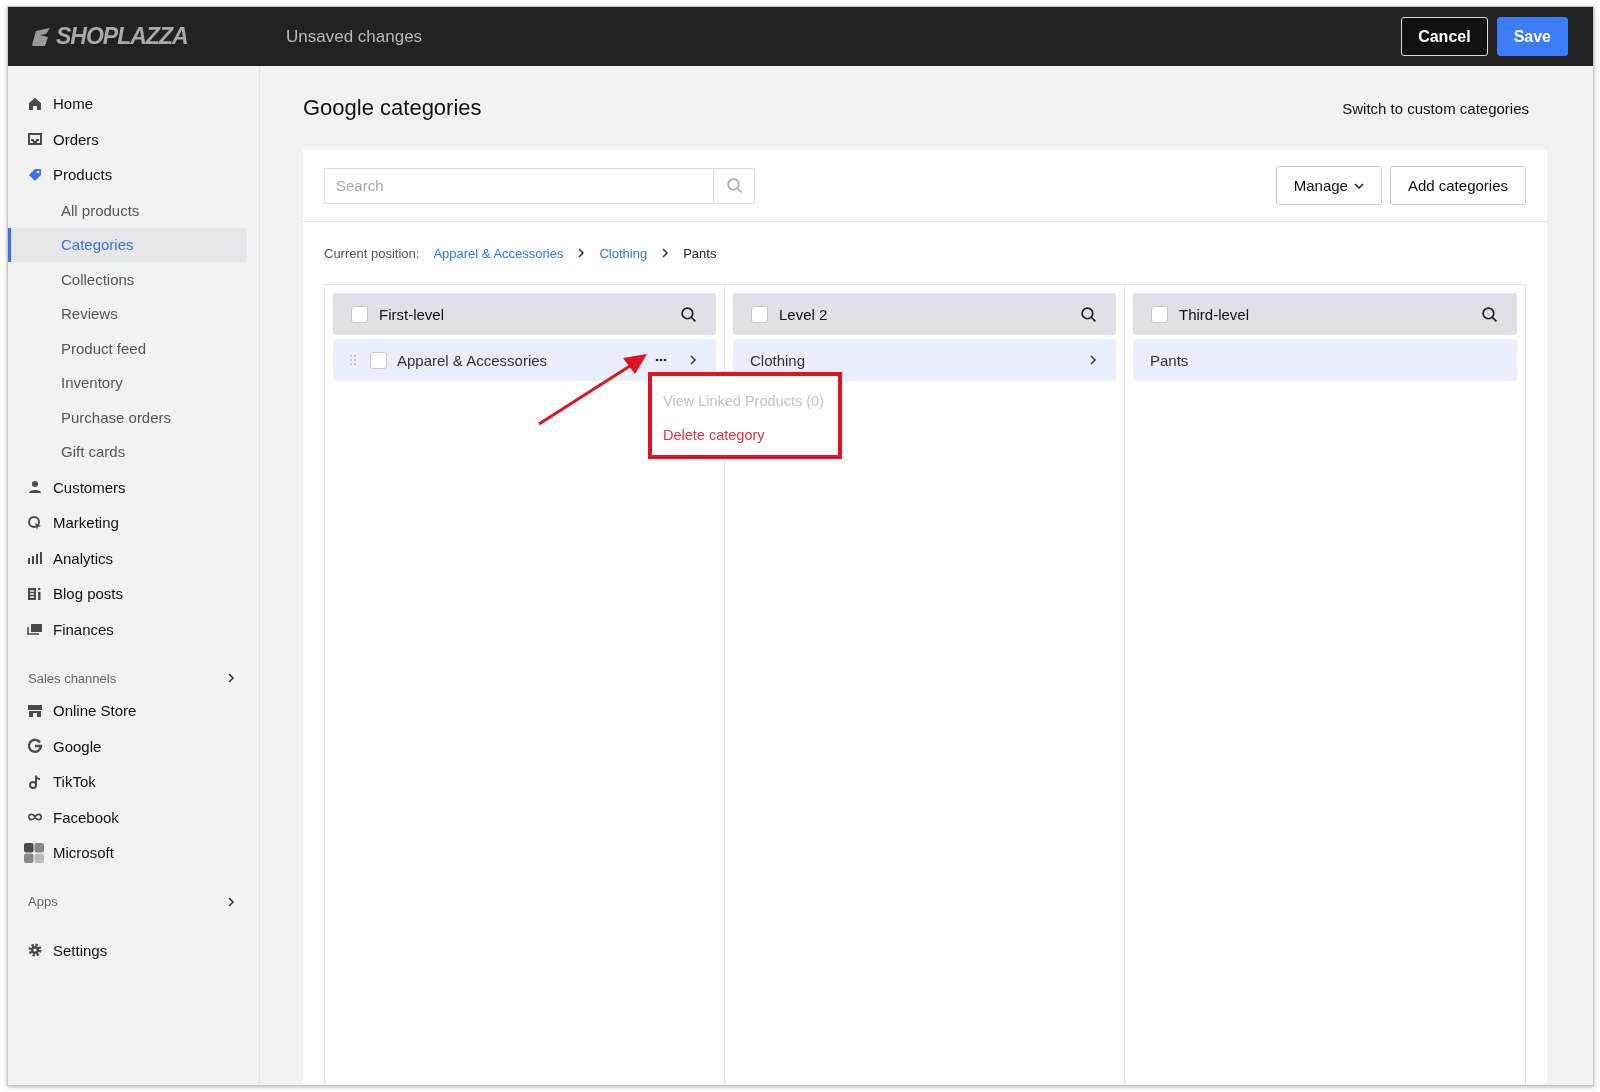 The width and height of the screenshot is (1600, 1092). What do you see at coordinates (127, 279) in the screenshot?
I see `nav-subitem: Collections` at bounding box center [127, 279].